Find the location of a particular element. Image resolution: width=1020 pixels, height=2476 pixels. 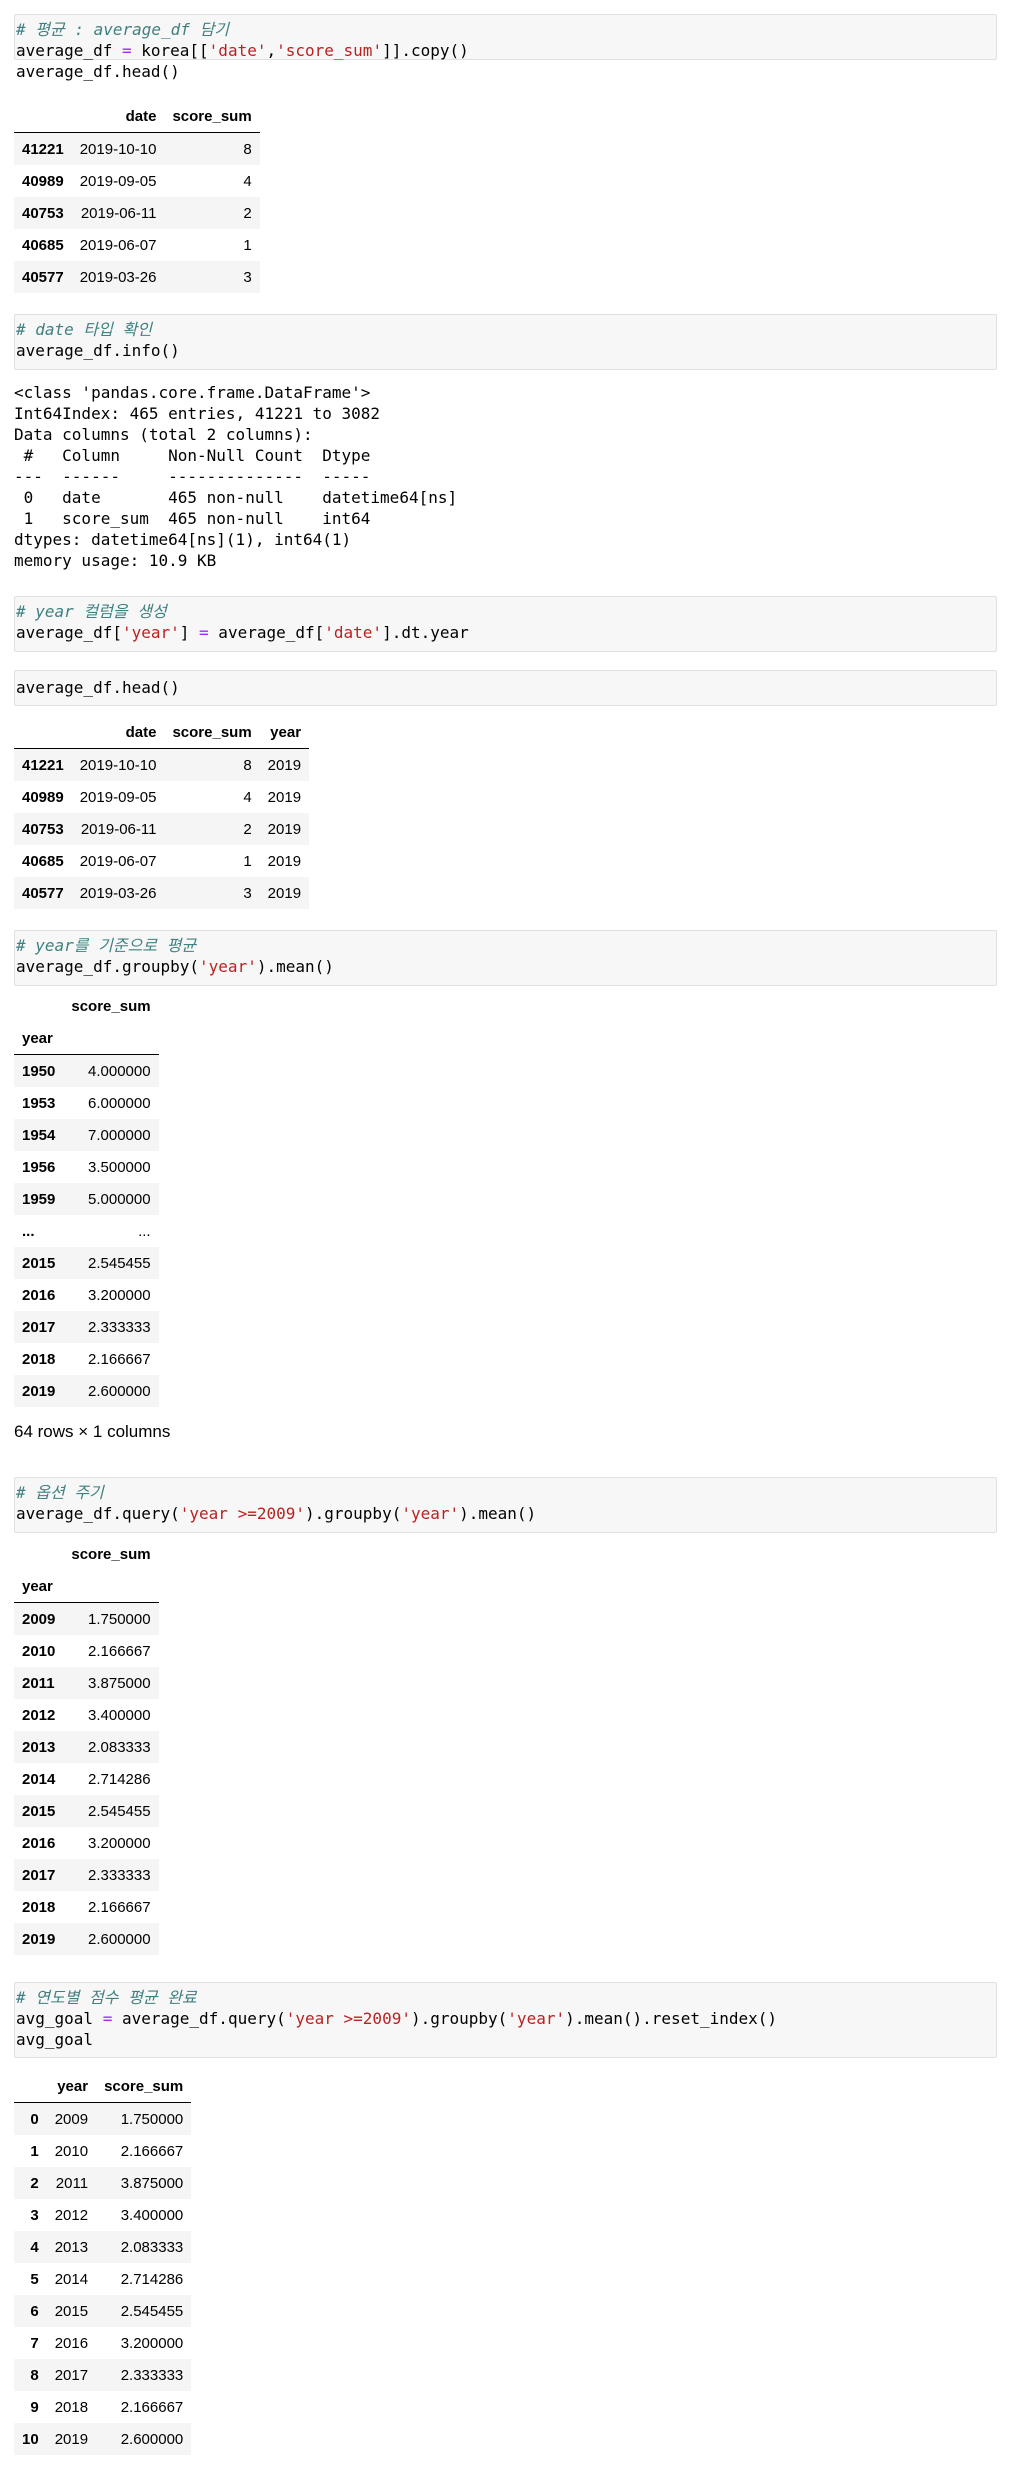

output-line: --- ------ -------------- ----- is located at coordinates (236, 476).